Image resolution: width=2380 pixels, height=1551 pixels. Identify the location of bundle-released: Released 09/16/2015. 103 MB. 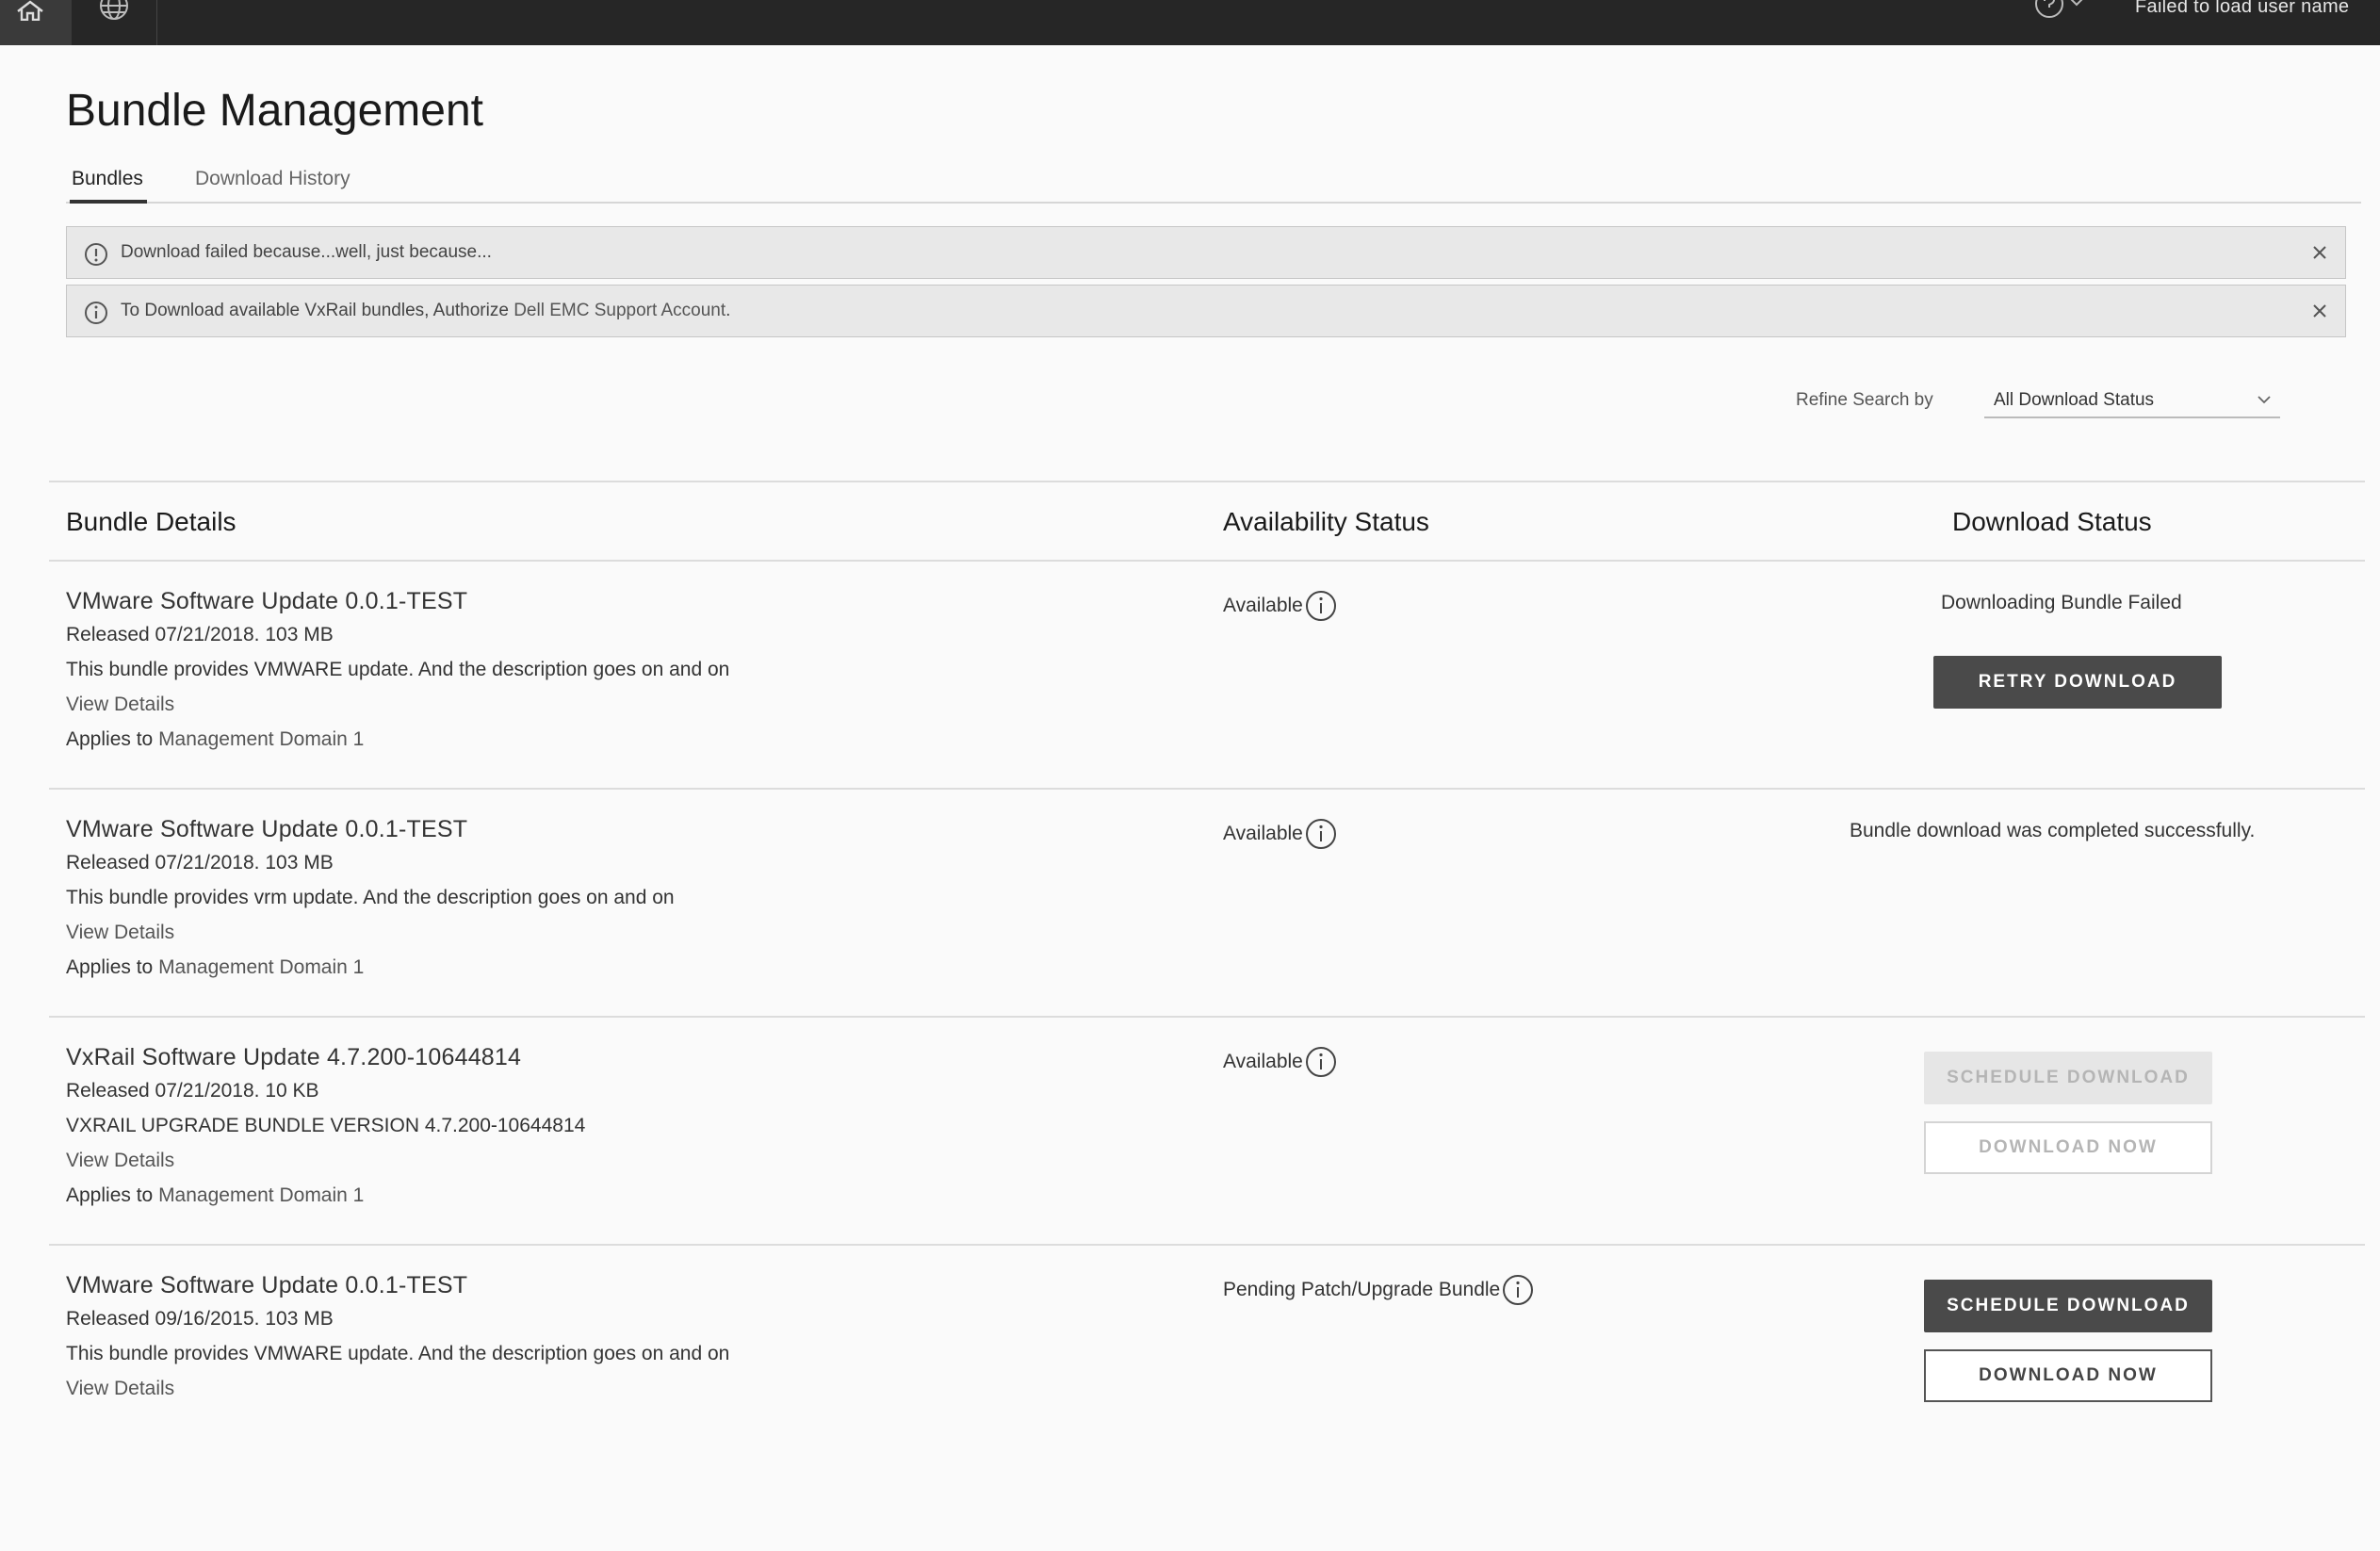
(200, 1319).